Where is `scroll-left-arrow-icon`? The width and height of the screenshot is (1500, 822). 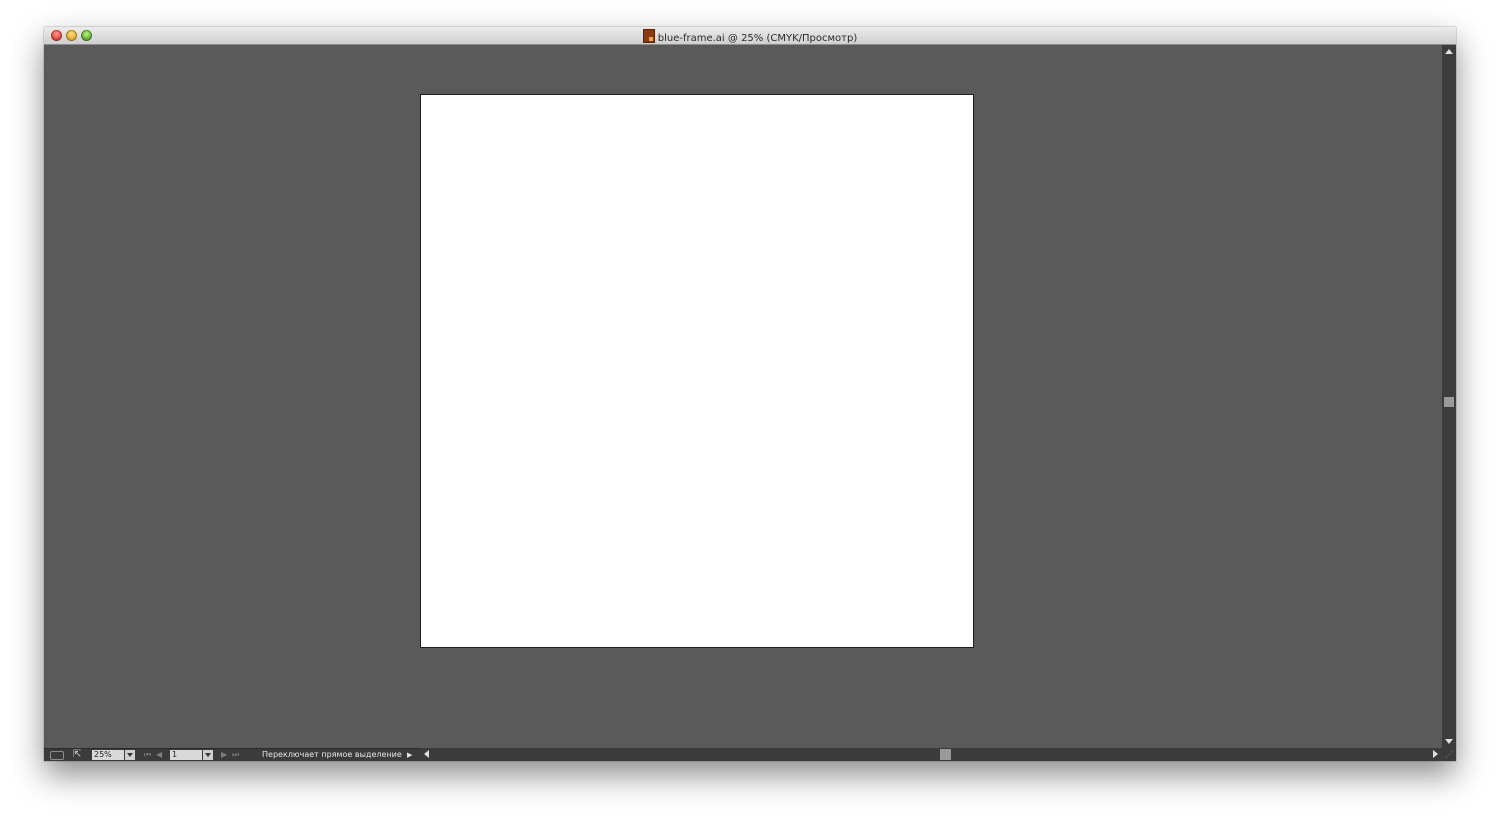
scroll-left-arrow-icon is located at coordinates (426, 754).